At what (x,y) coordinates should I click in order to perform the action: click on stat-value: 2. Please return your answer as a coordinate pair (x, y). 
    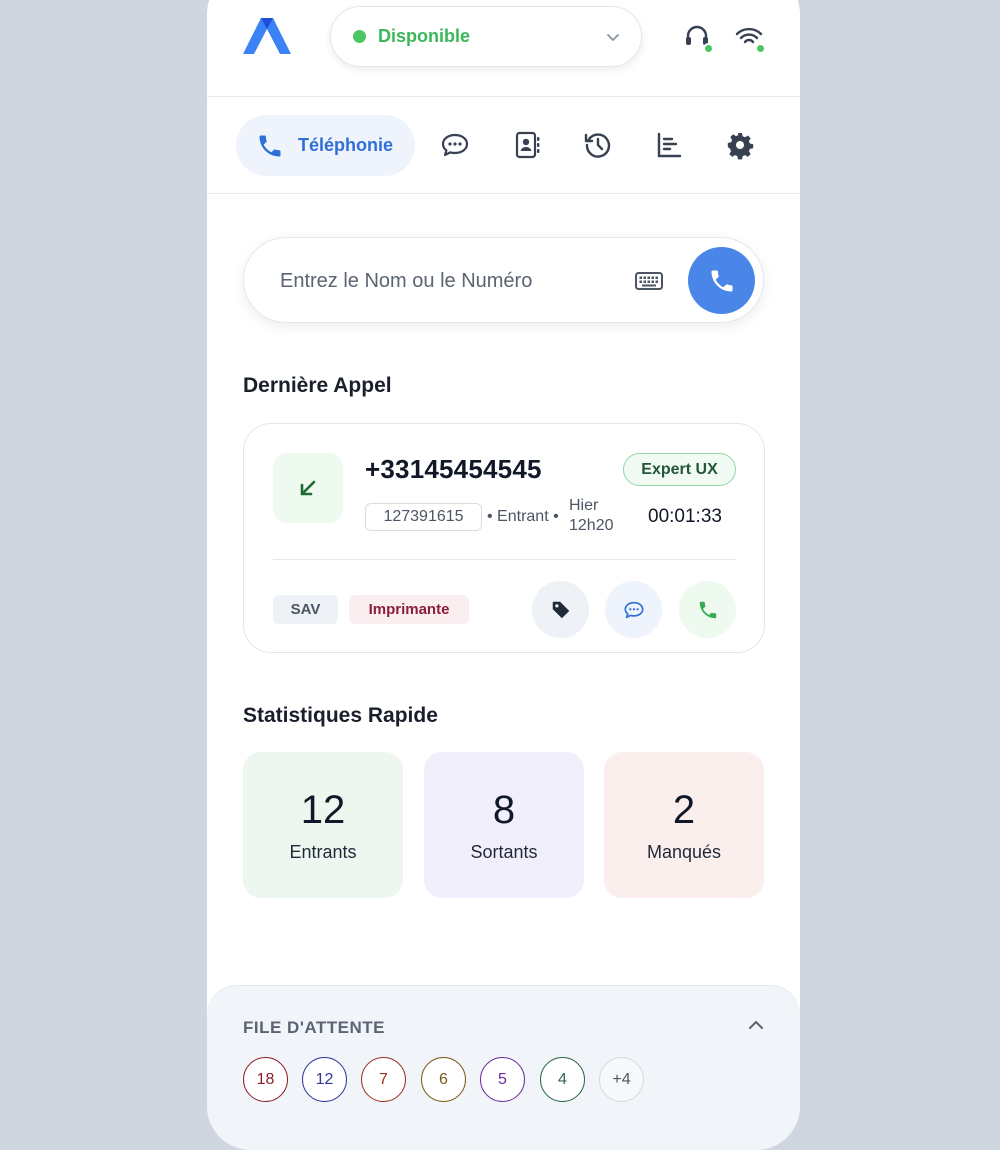
    Looking at the image, I should click on (684, 810).